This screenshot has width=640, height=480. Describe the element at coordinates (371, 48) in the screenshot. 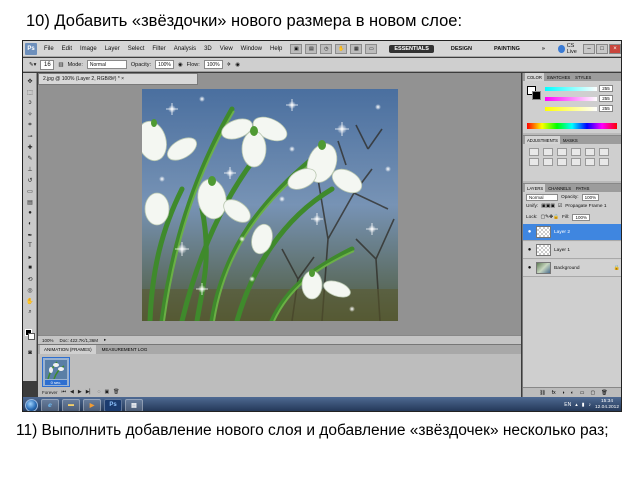

I see `screen-mode-icon: ▭` at that location.